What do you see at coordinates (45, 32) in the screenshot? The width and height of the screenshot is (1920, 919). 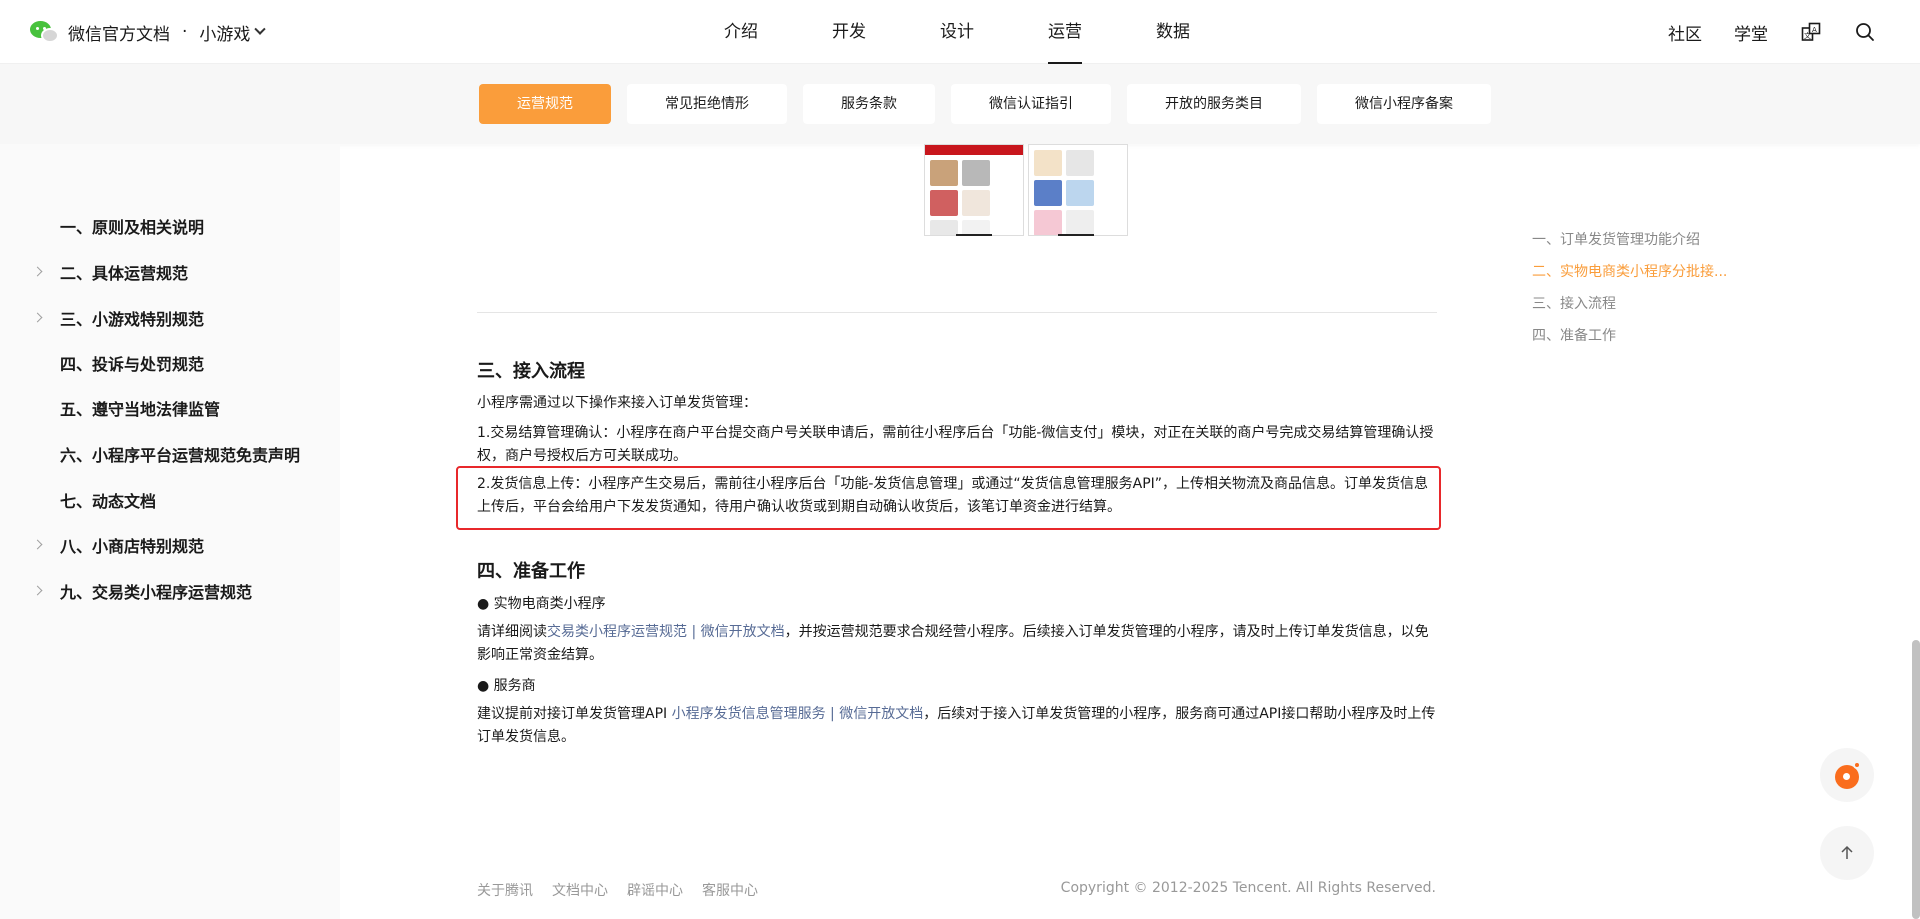 I see `wechat-logo-icon` at bounding box center [45, 32].